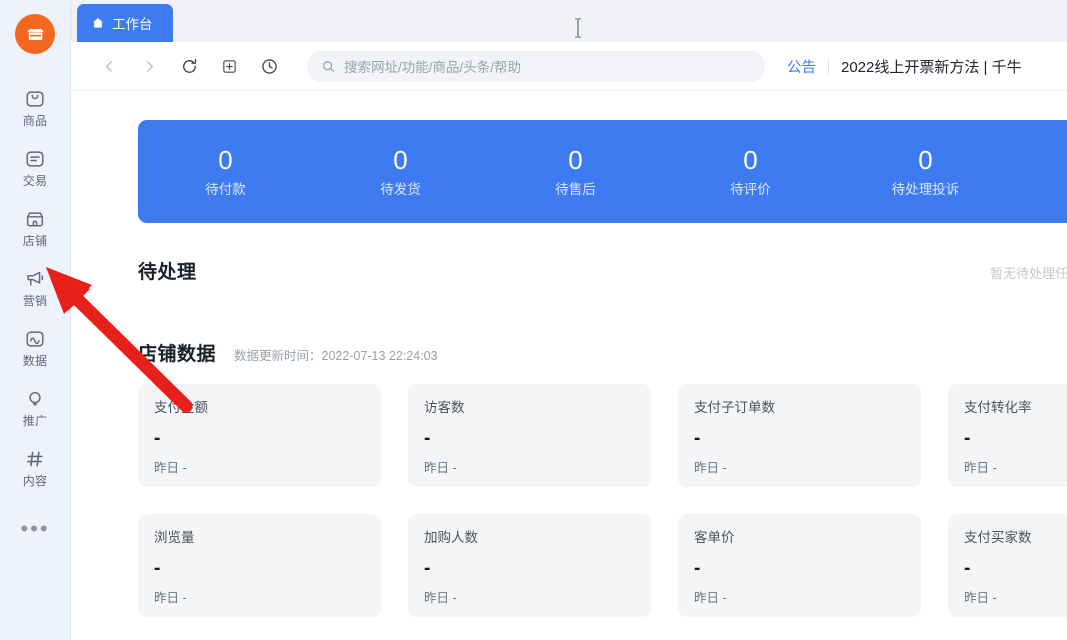 The image size is (1067, 640). I want to click on tab-workbench: 工作台, so click(125, 23).